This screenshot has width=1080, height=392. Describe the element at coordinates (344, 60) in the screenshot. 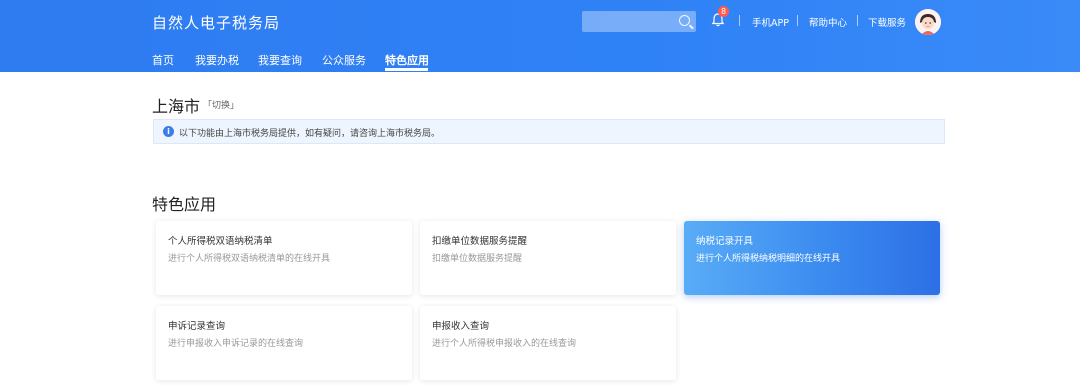

I see `nav-public-service: 公众服务` at that location.